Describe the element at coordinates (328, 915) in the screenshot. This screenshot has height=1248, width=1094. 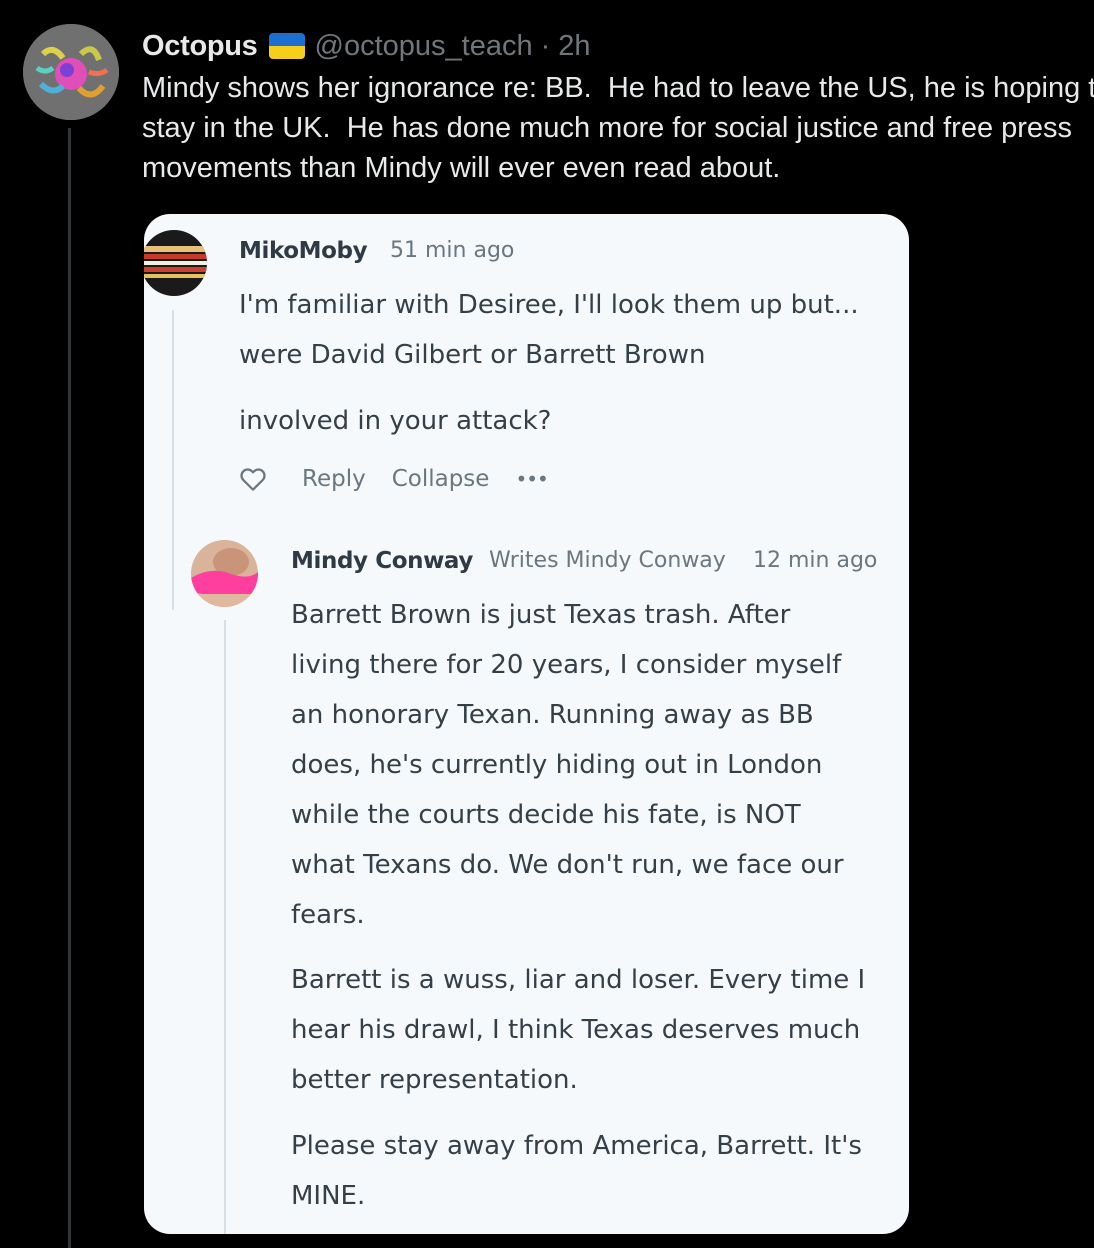
I see `comment-line: fears.` at that location.